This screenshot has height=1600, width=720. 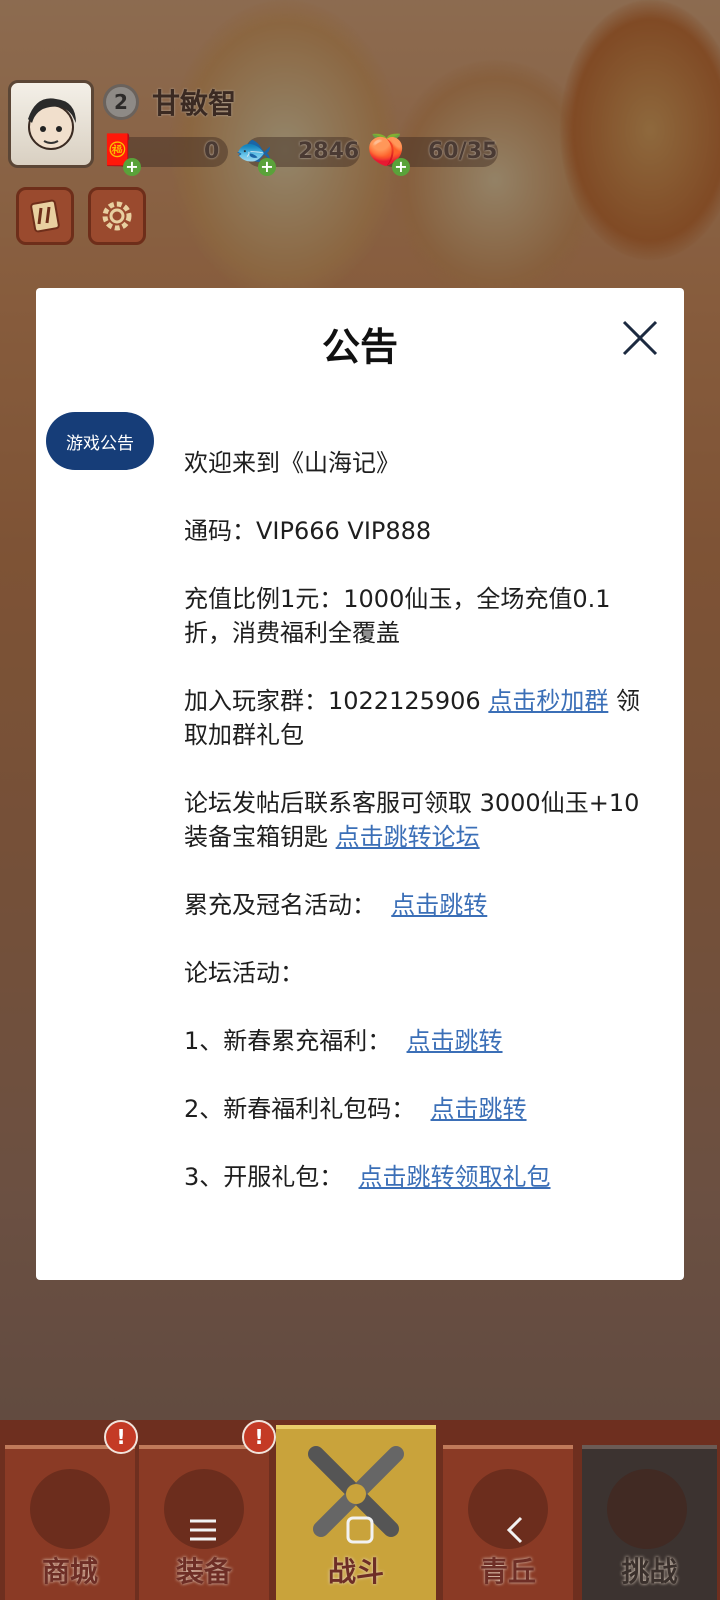 What do you see at coordinates (212, 151) in the screenshot?
I see `ticket-value: 0` at bounding box center [212, 151].